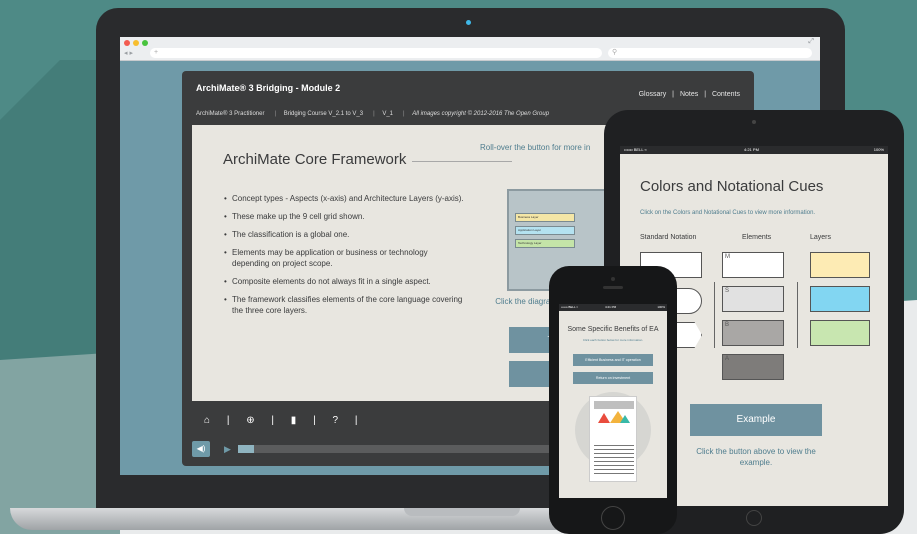  Describe the element at coordinates (268, 88) in the screenshot. I see `module-title: ArchiMate® 3 Bridging - Module 2` at that location.